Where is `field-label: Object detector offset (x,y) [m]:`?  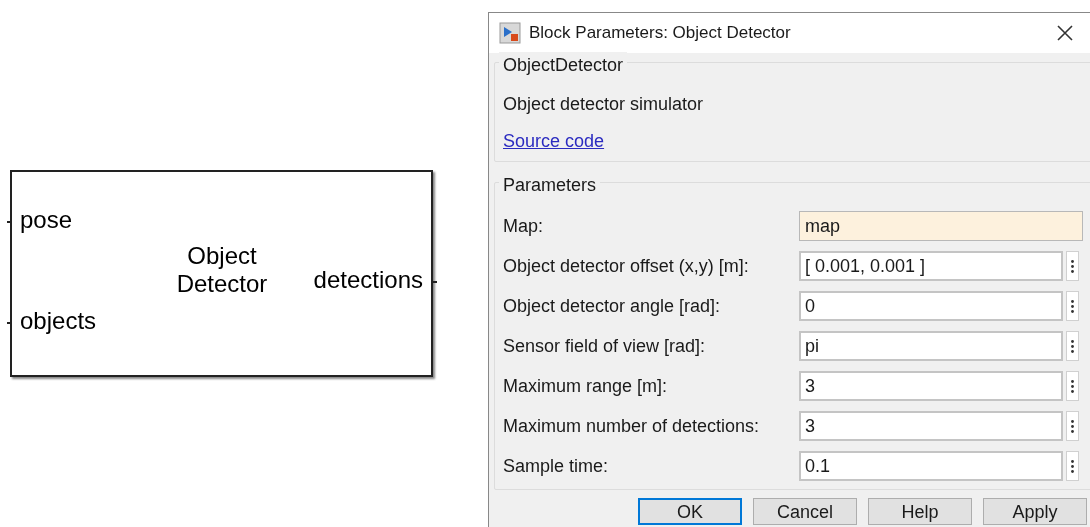 field-label: Object detector offset (x,y) [m]: is located at coordinates (626, 266).